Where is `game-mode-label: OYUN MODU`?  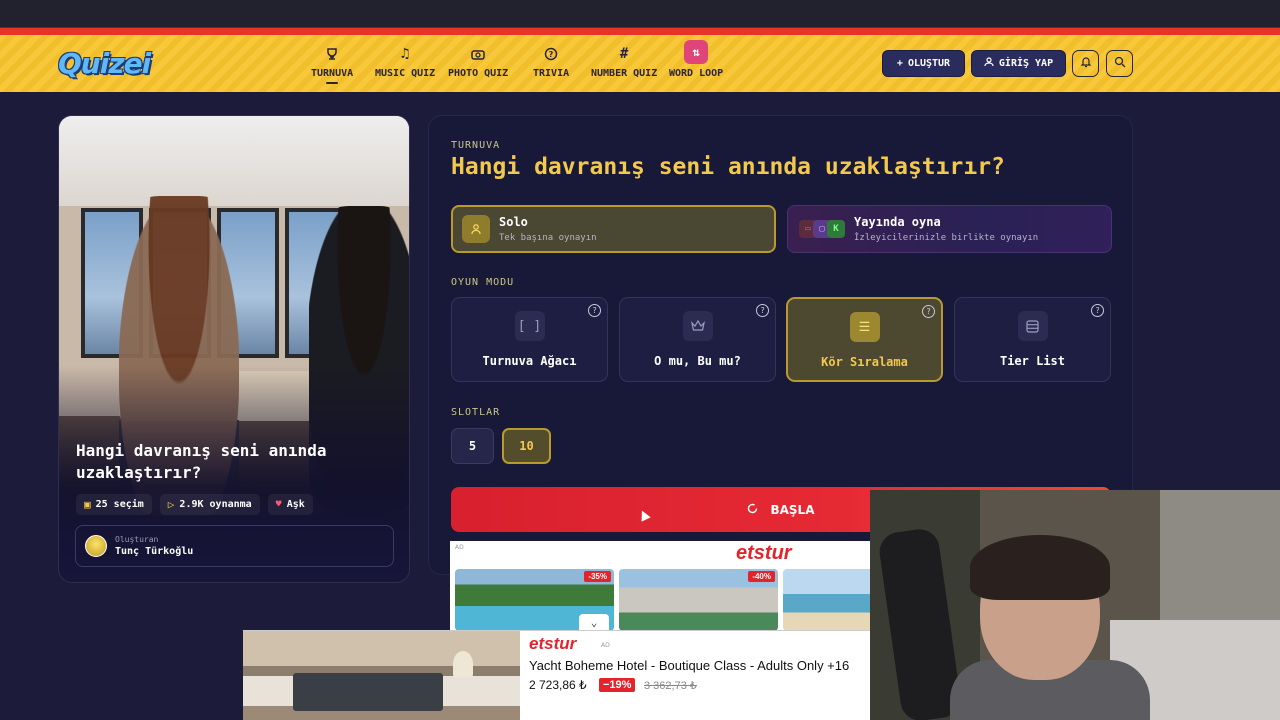
game-mode-label: OYUN MODU is located at coordinates (483, 282).